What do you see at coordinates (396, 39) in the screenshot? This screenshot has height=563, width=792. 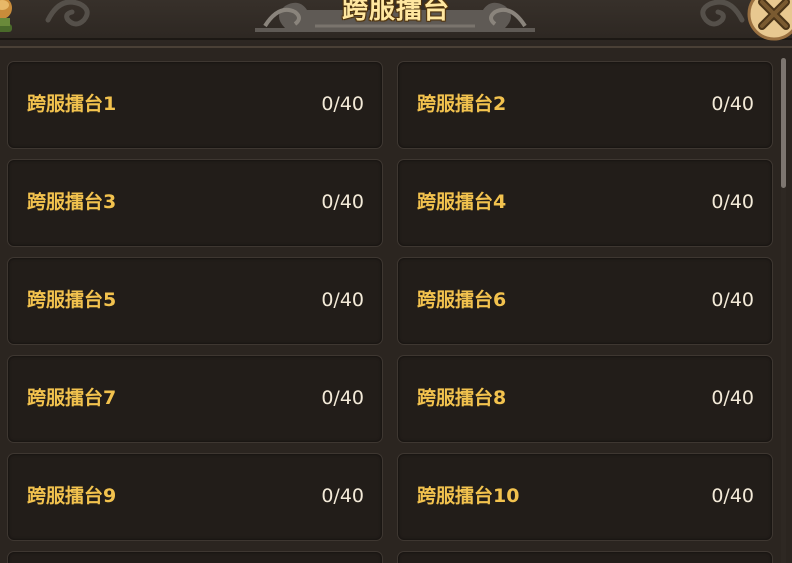 I see `header-divider` at bounding box center [396, 39].